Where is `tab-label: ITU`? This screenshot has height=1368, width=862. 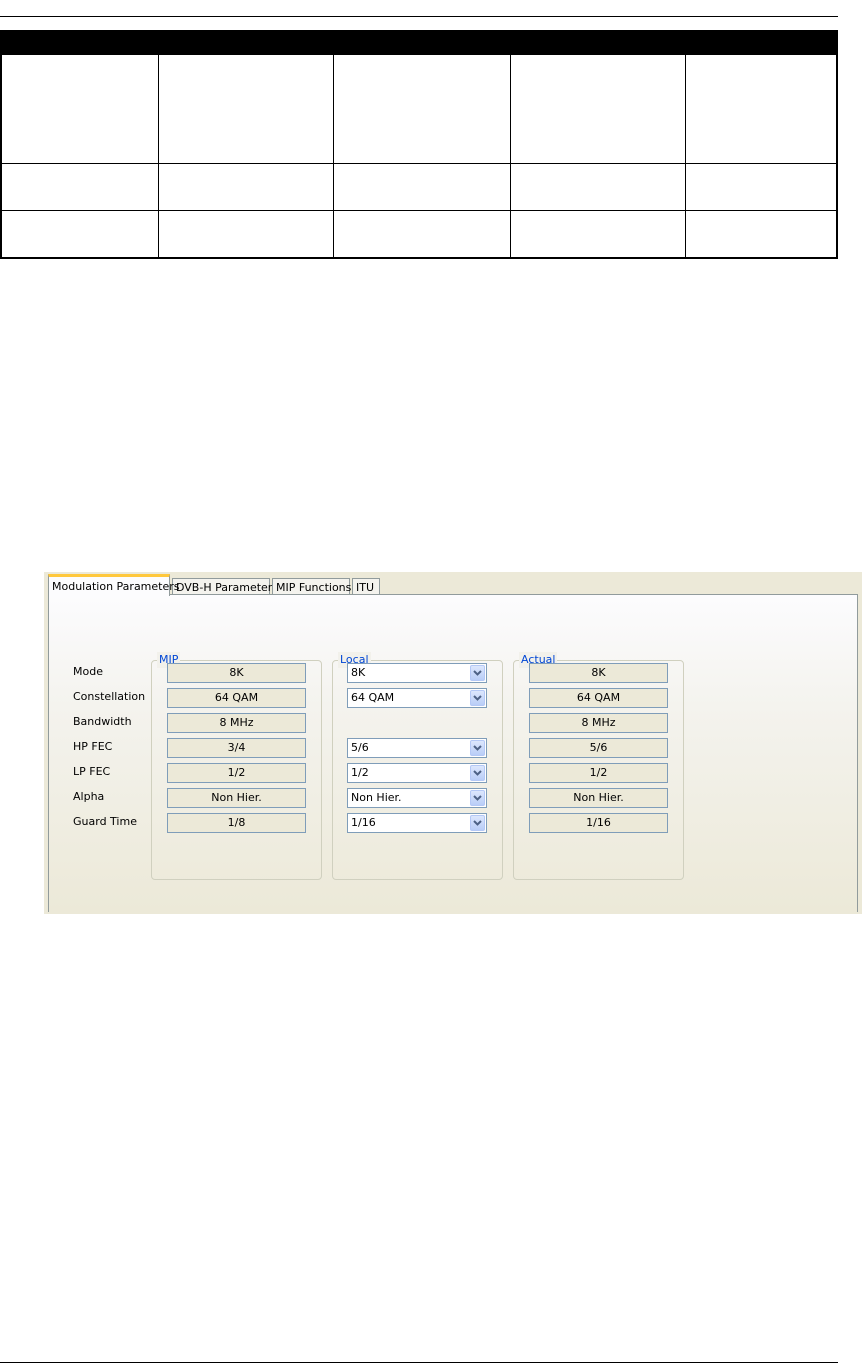
tab-label: ITU is located at coordinates (365, 587).